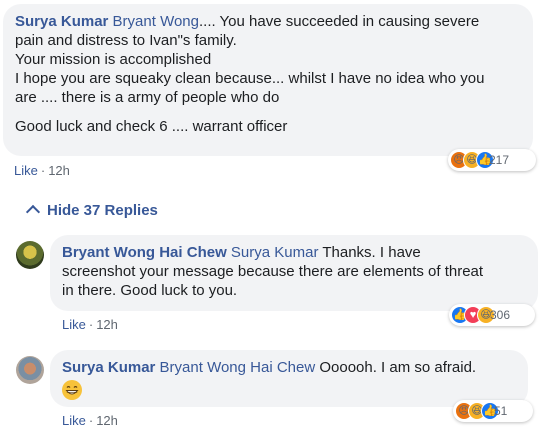 The height and width of the screenshot is (445, 555). Describe the element at coordinates (501, 411) in the screenshot. I see `reaction-count: 51` at that location.